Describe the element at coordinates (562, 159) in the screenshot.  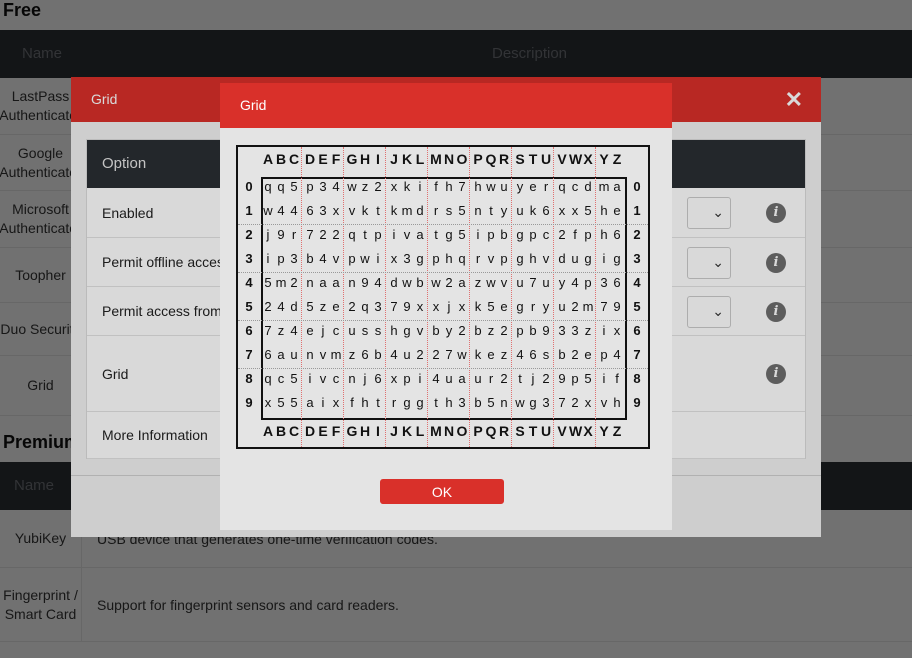
I see `grid-column-label: V` at that location.